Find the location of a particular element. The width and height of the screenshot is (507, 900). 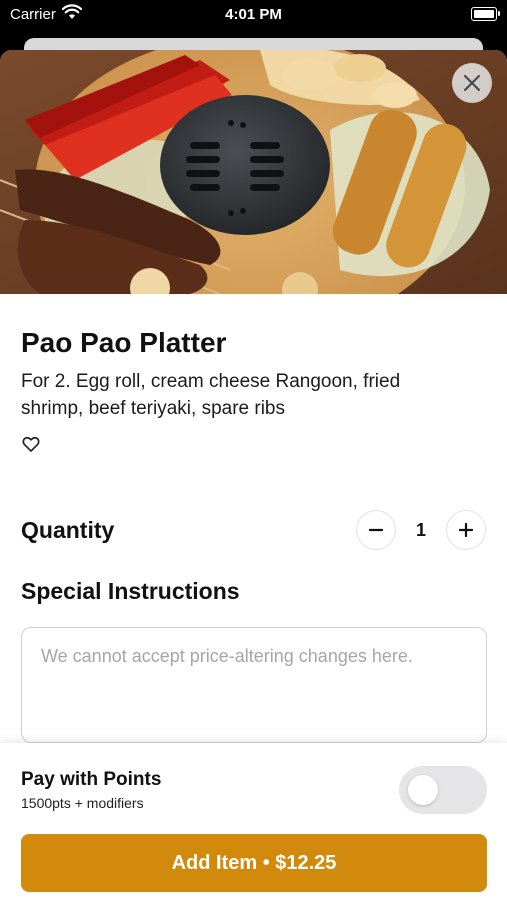

quantity-label: Quantity is located at coordinates (68, 530).